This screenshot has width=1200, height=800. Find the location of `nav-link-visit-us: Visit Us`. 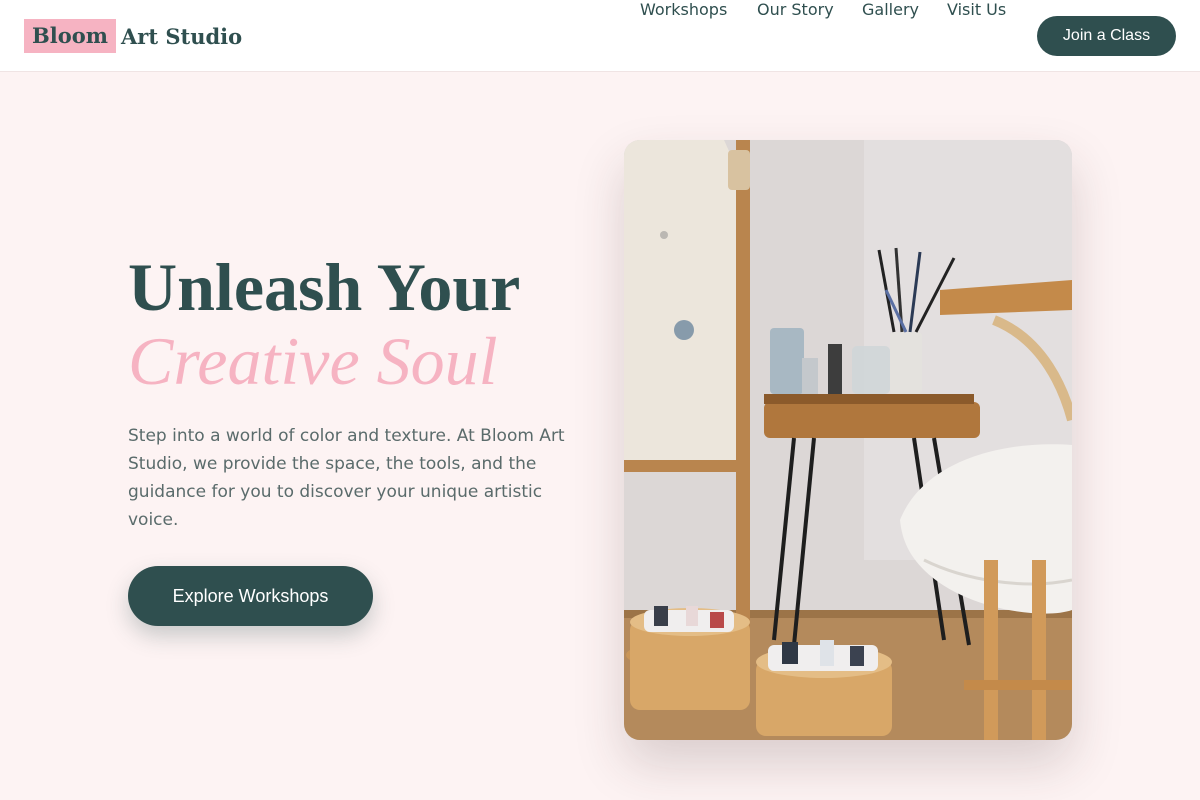

nav-link-visit-us: Visit Us is located at coordinates (976, 9).